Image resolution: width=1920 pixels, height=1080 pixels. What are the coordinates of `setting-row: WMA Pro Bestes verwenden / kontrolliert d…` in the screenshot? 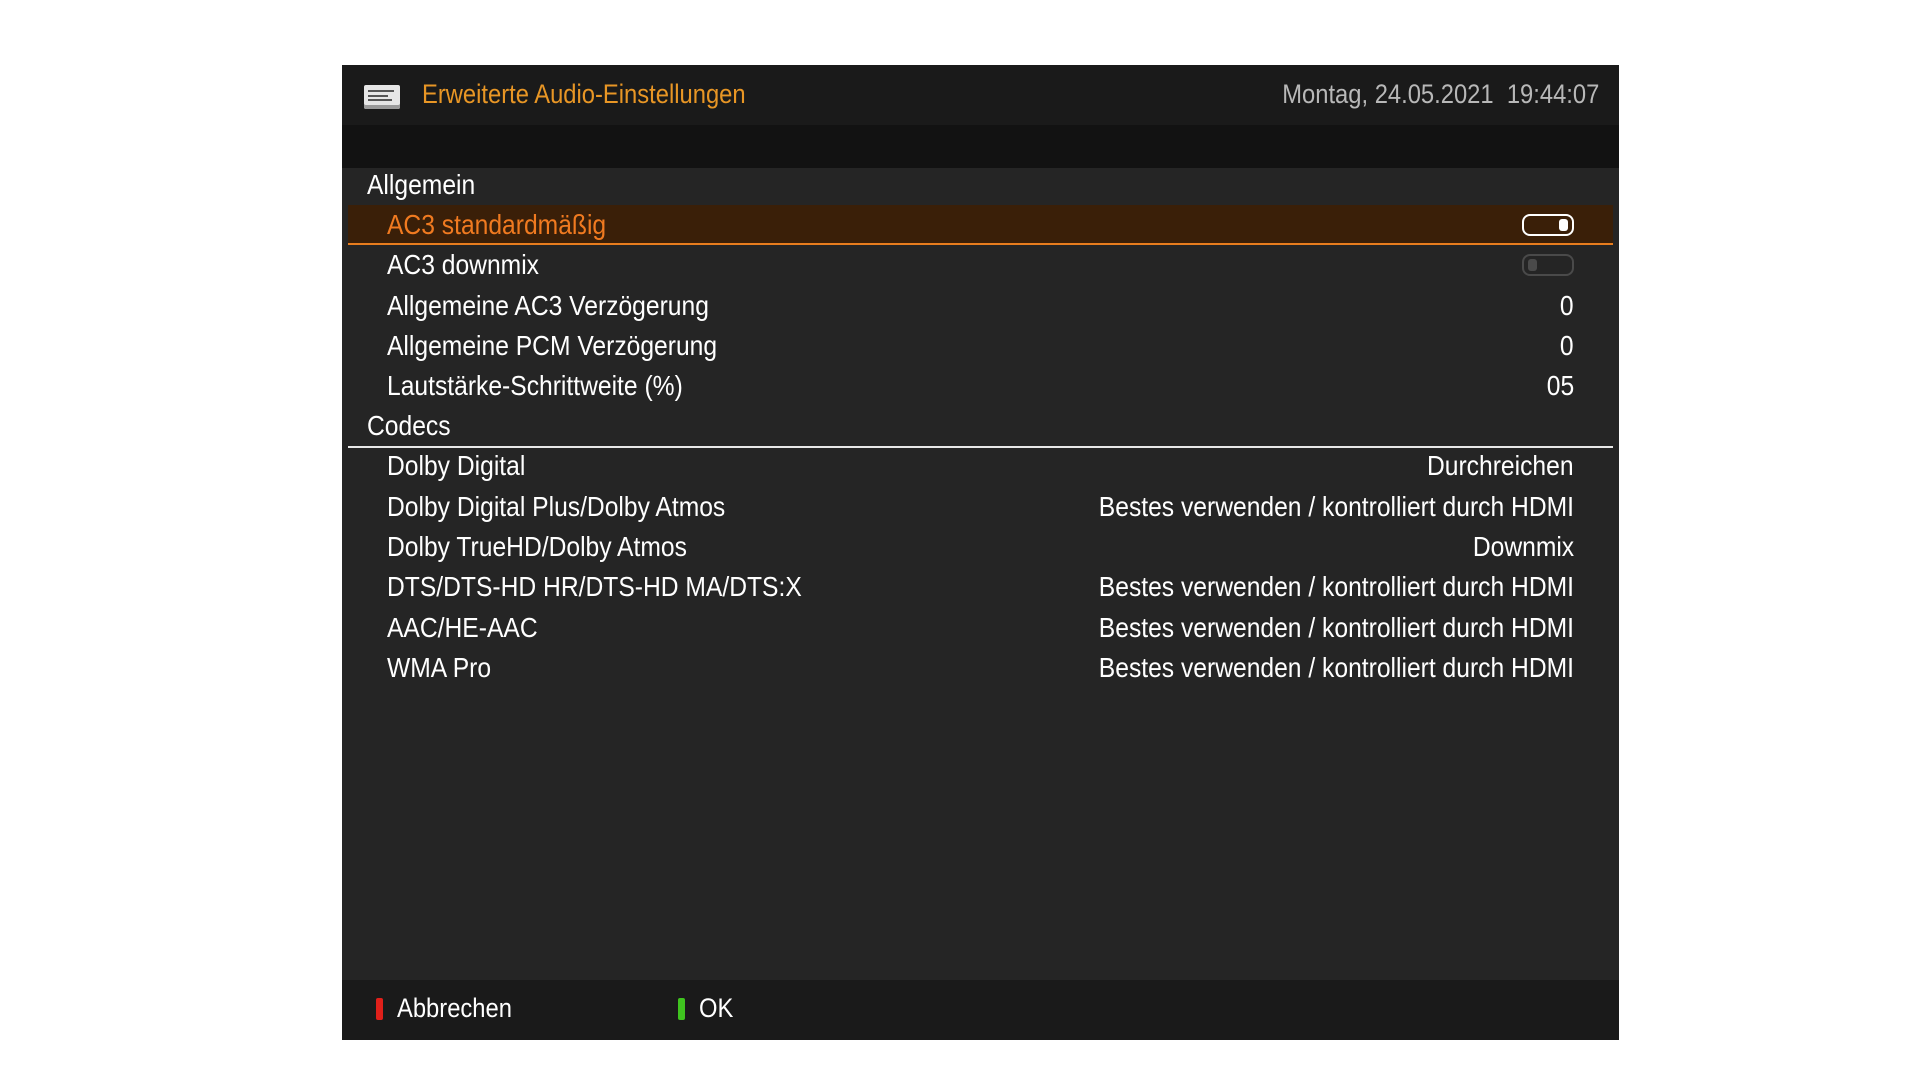 It's located at (980, 668).